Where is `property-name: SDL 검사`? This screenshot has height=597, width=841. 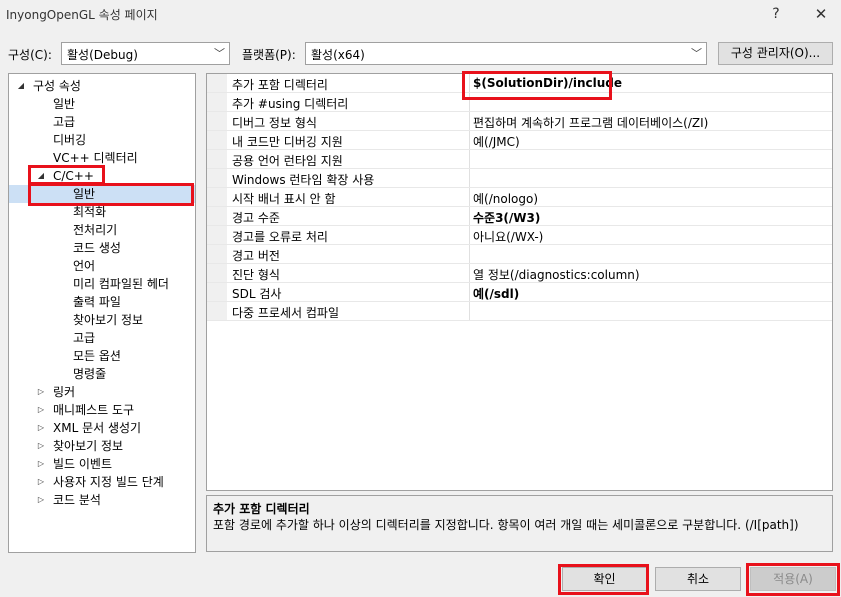
property-name: SDL 검사 is located at coordinates (257, 294).